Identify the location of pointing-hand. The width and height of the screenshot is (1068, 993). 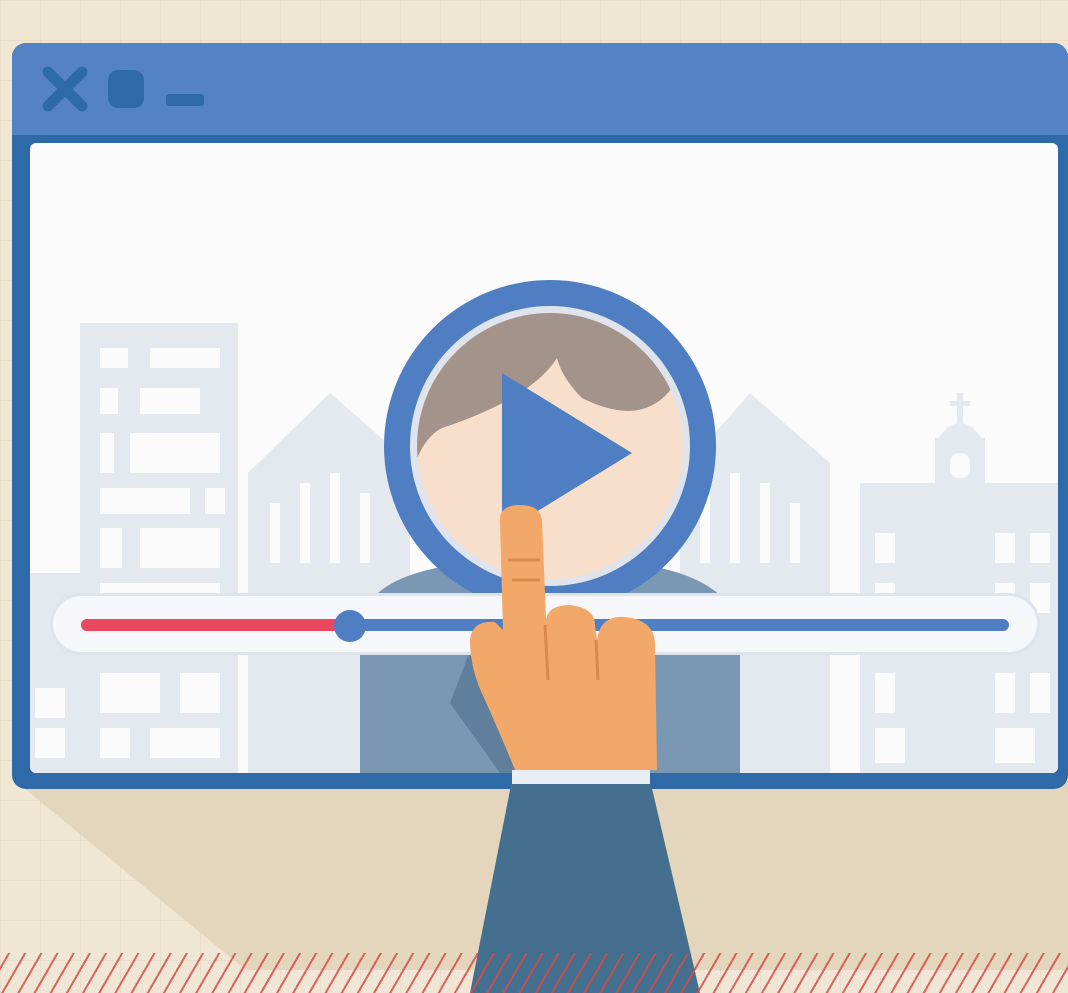
(585, 749).